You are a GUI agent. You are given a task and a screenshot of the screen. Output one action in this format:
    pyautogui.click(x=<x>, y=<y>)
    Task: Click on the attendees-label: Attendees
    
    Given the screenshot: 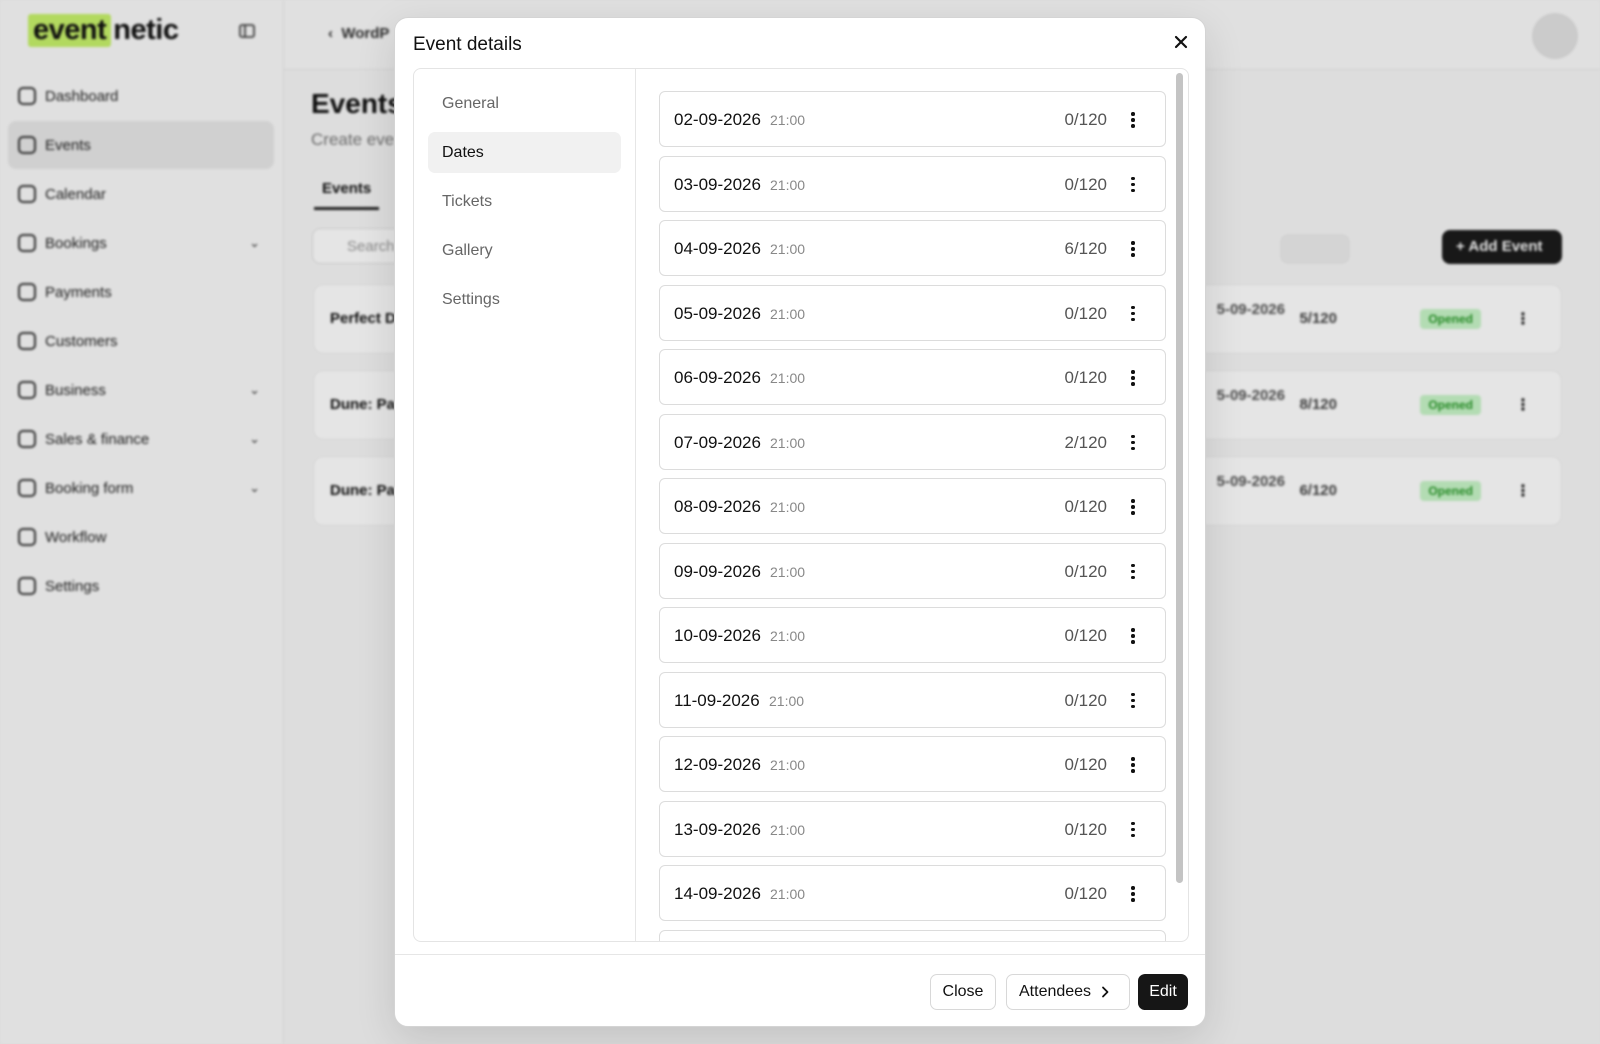 What is the action you would take?
    pyautogui.click(x=1055, y=991)
    